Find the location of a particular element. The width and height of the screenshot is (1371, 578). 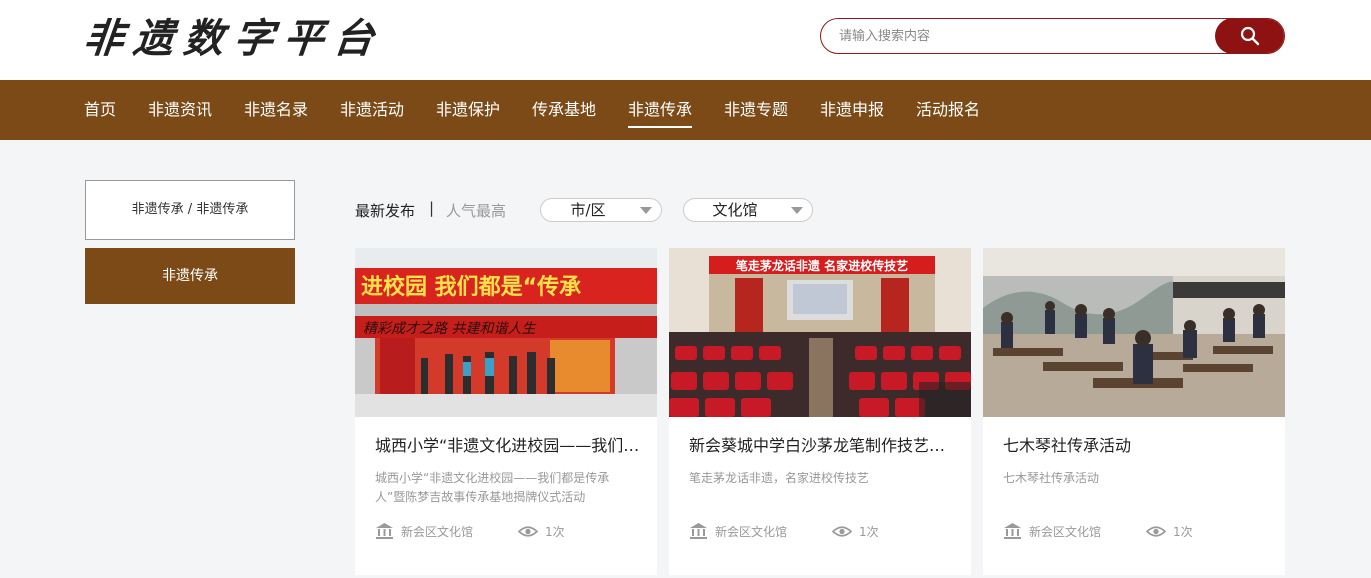

search-input is located at coordinates (1029, 36).